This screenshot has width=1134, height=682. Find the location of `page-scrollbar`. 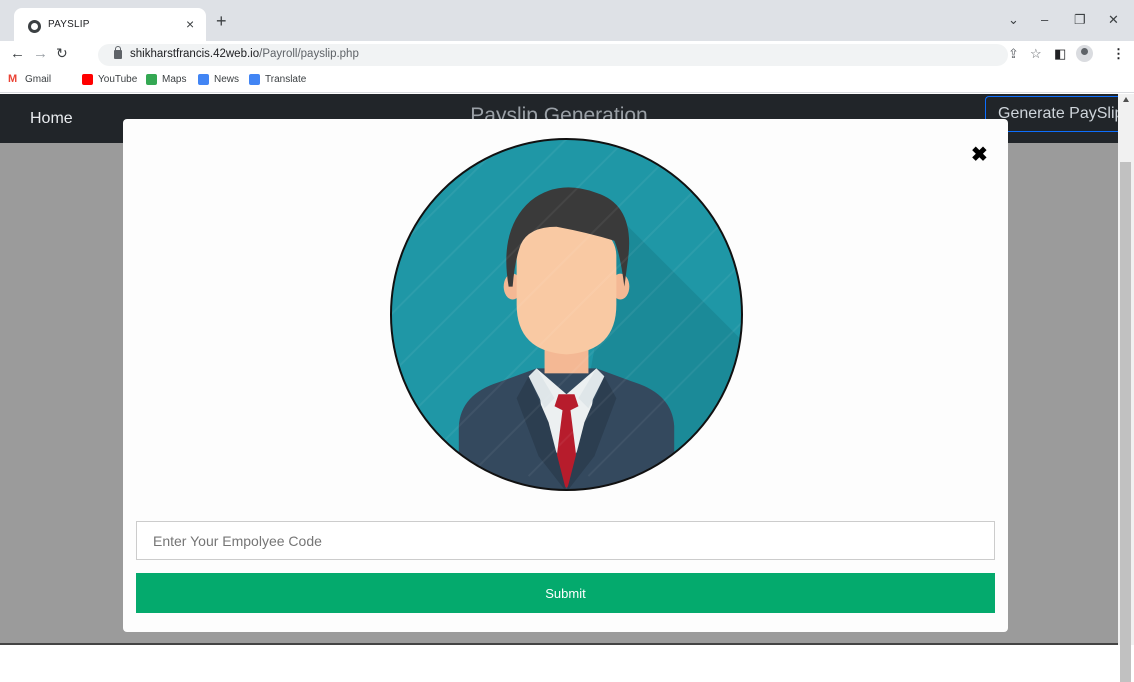

page-scrollbar is located at coordinates (1126, 388).